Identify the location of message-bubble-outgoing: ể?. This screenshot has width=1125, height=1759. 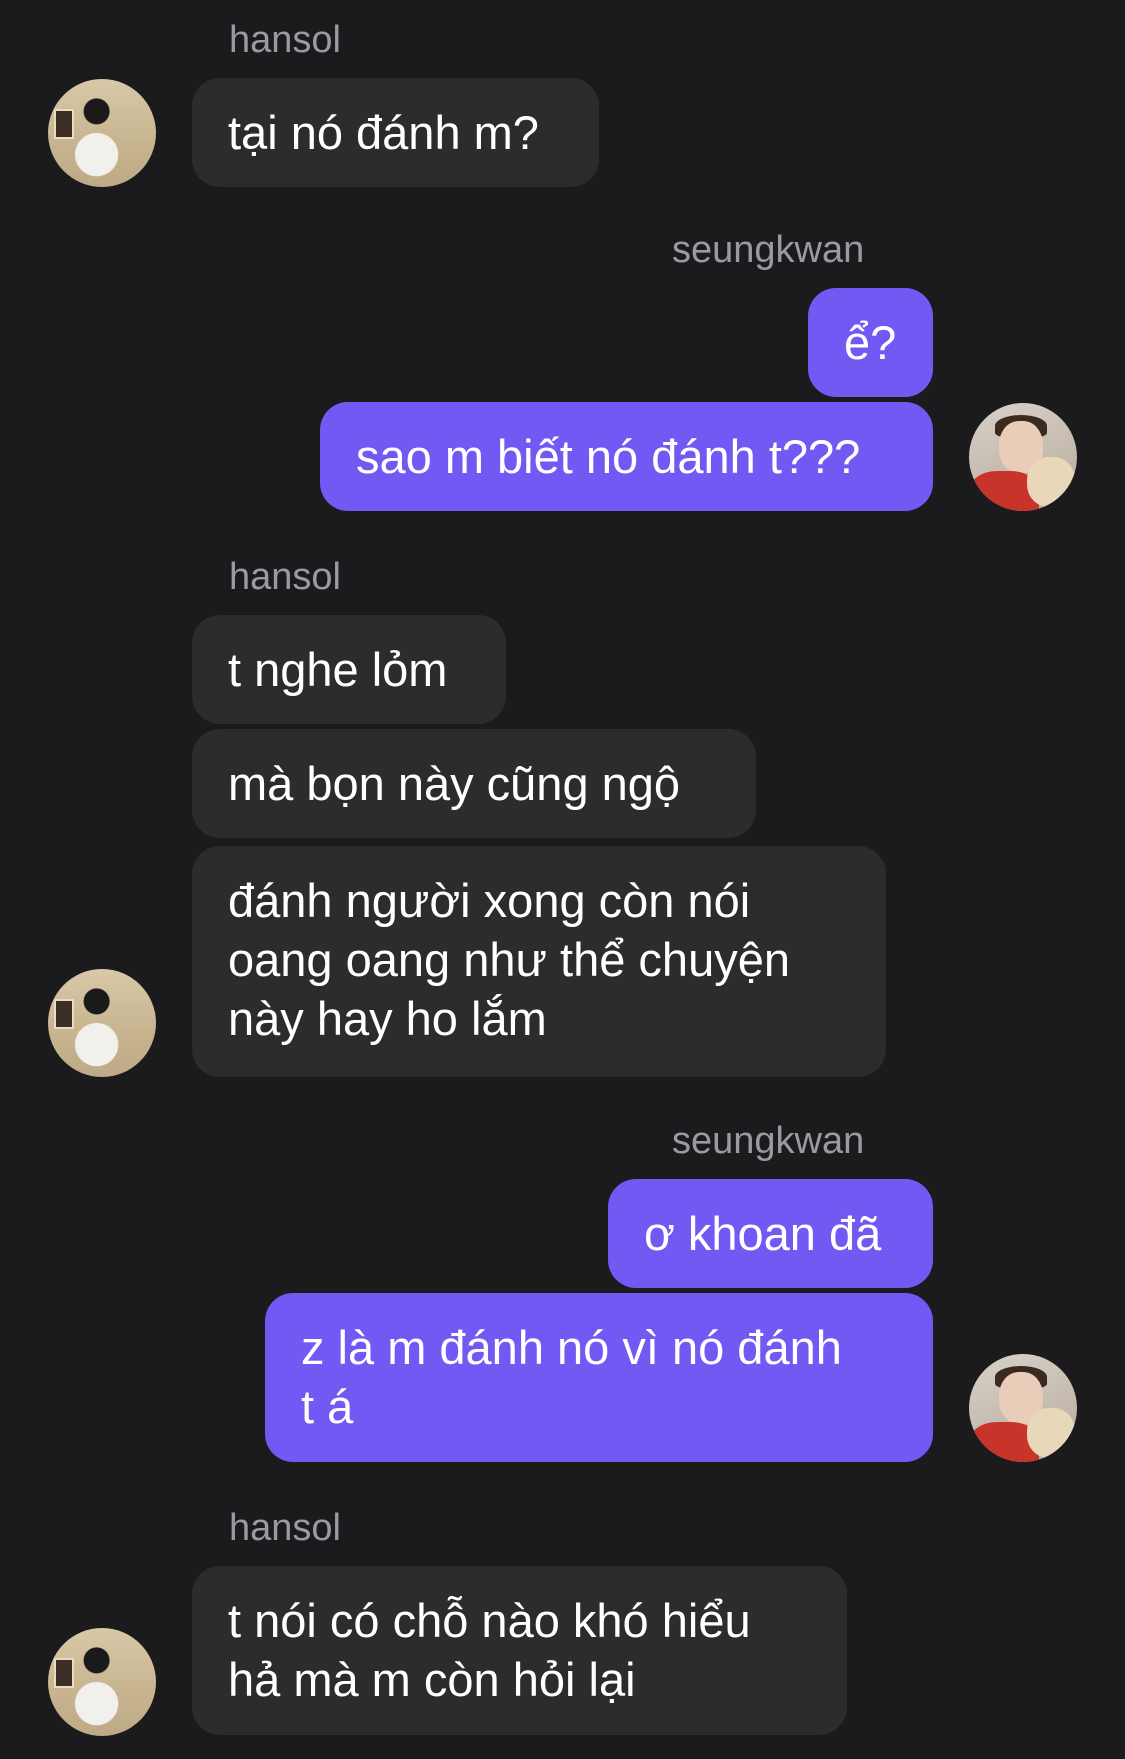
(870, 342).